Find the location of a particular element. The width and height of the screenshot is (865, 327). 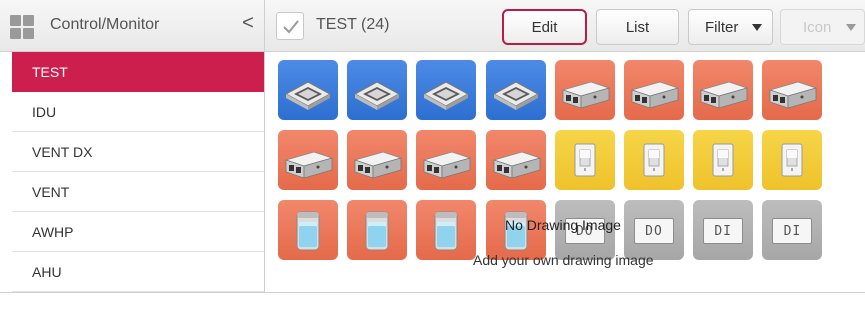

icon-dropdown: Icon is located at coordinates (822, 27).